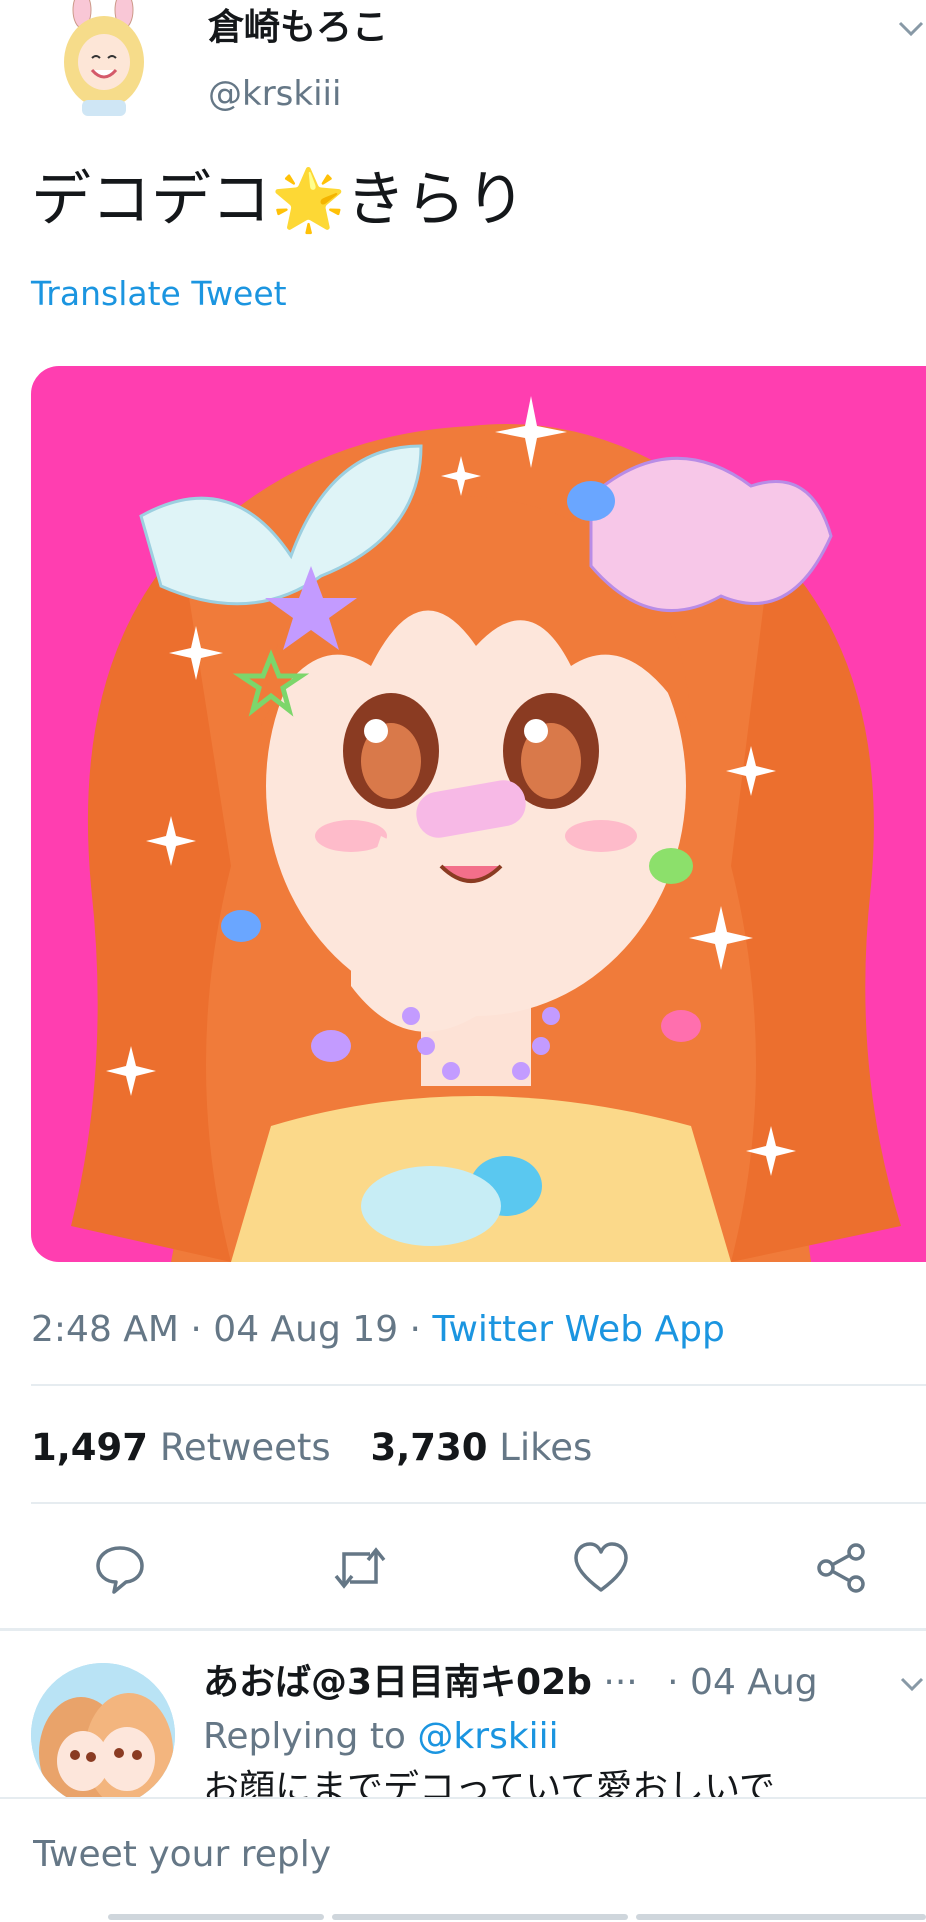  I want to click on retweets-label: Retweets, so click(245, 1447).